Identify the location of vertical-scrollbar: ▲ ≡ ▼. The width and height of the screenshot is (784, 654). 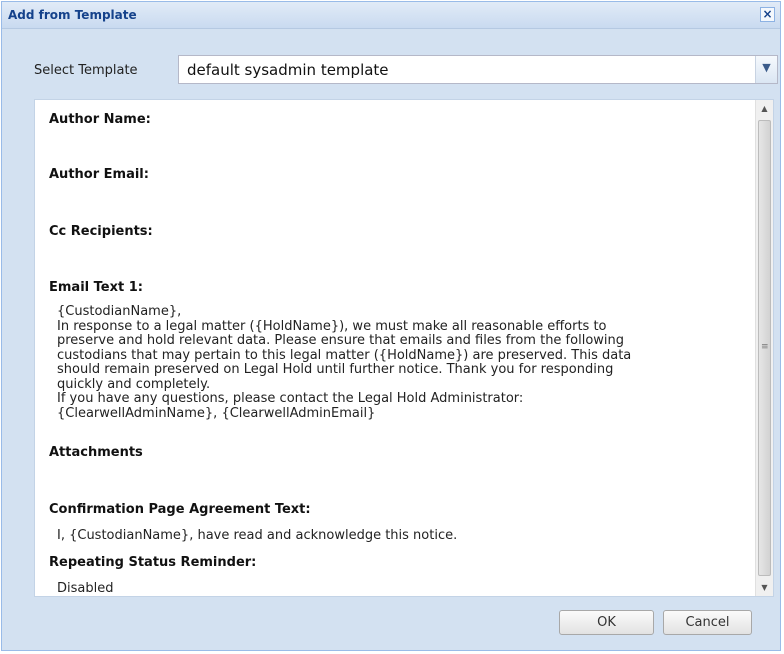
(764, 348).